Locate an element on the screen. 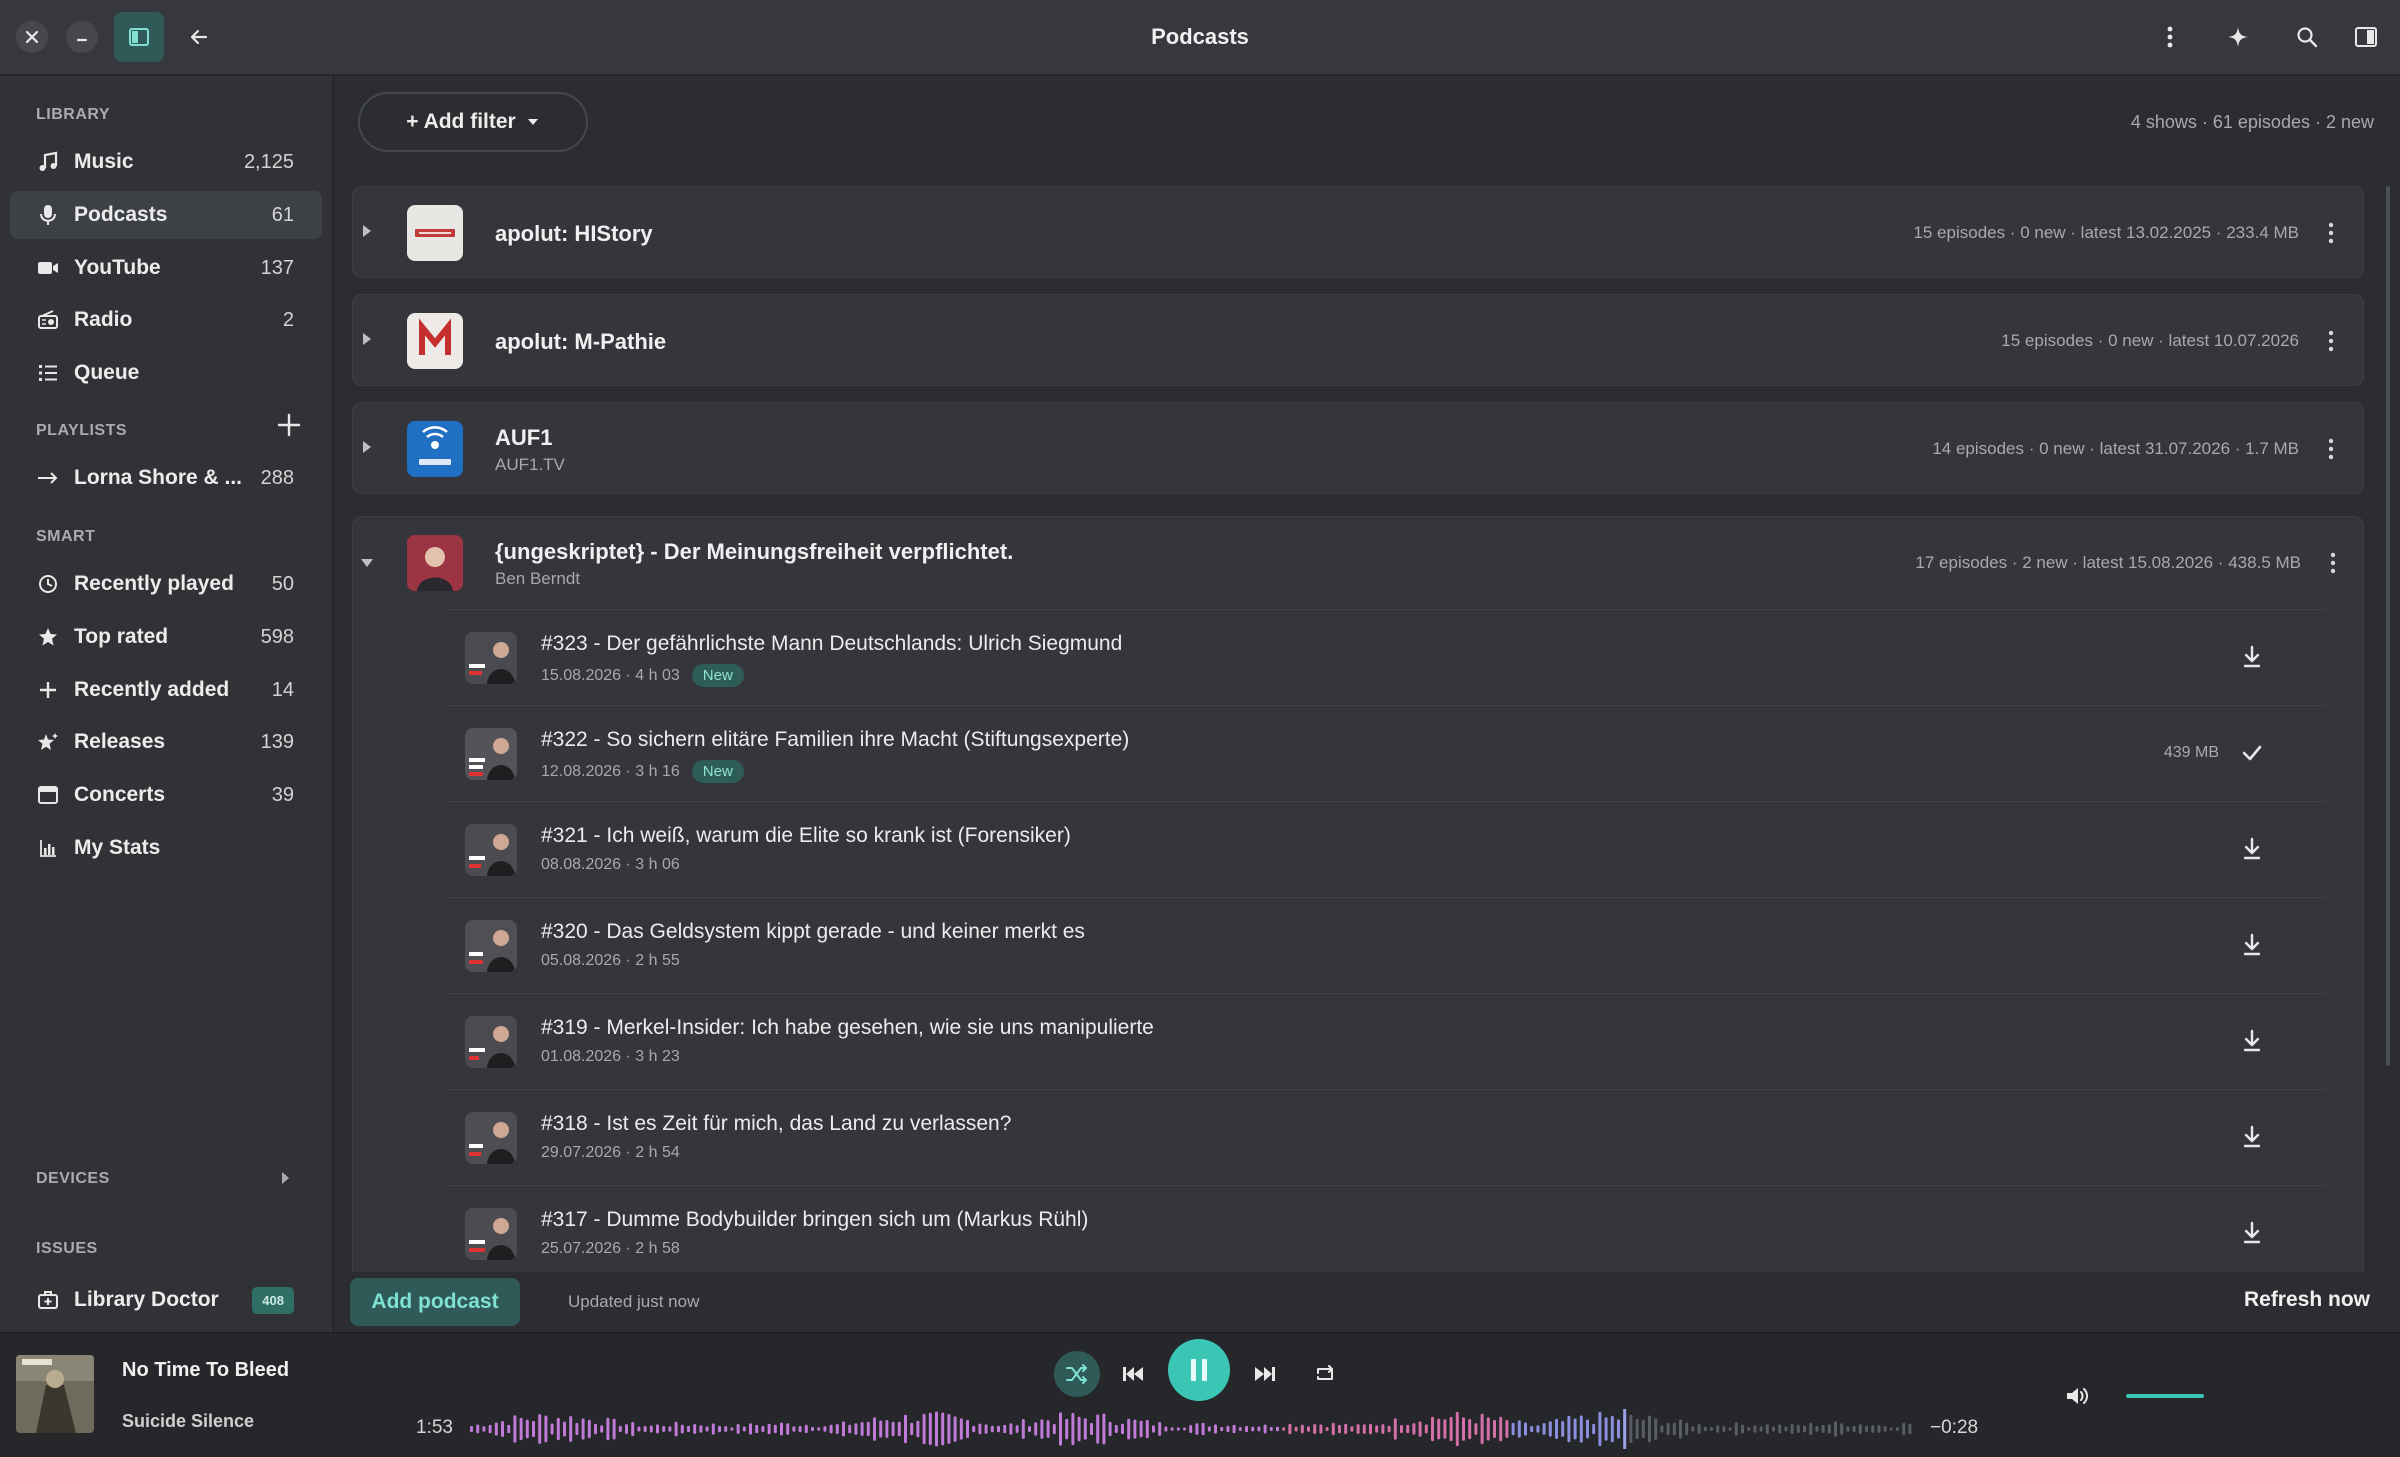 This screenshot has height=1457, width=2400. play-pause-button is located at coordinates (1199, 1370).